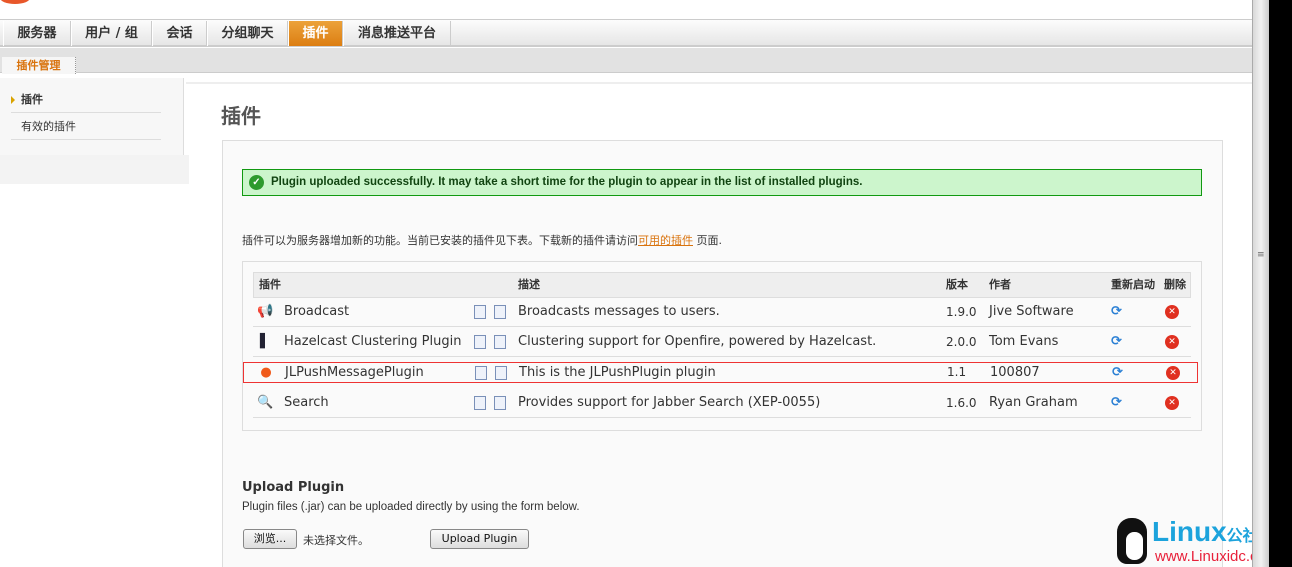 Image resolution: width=1292 pixels, height=567 pixels. I want to click on scrollbar: ≡, so click(1260, 283).